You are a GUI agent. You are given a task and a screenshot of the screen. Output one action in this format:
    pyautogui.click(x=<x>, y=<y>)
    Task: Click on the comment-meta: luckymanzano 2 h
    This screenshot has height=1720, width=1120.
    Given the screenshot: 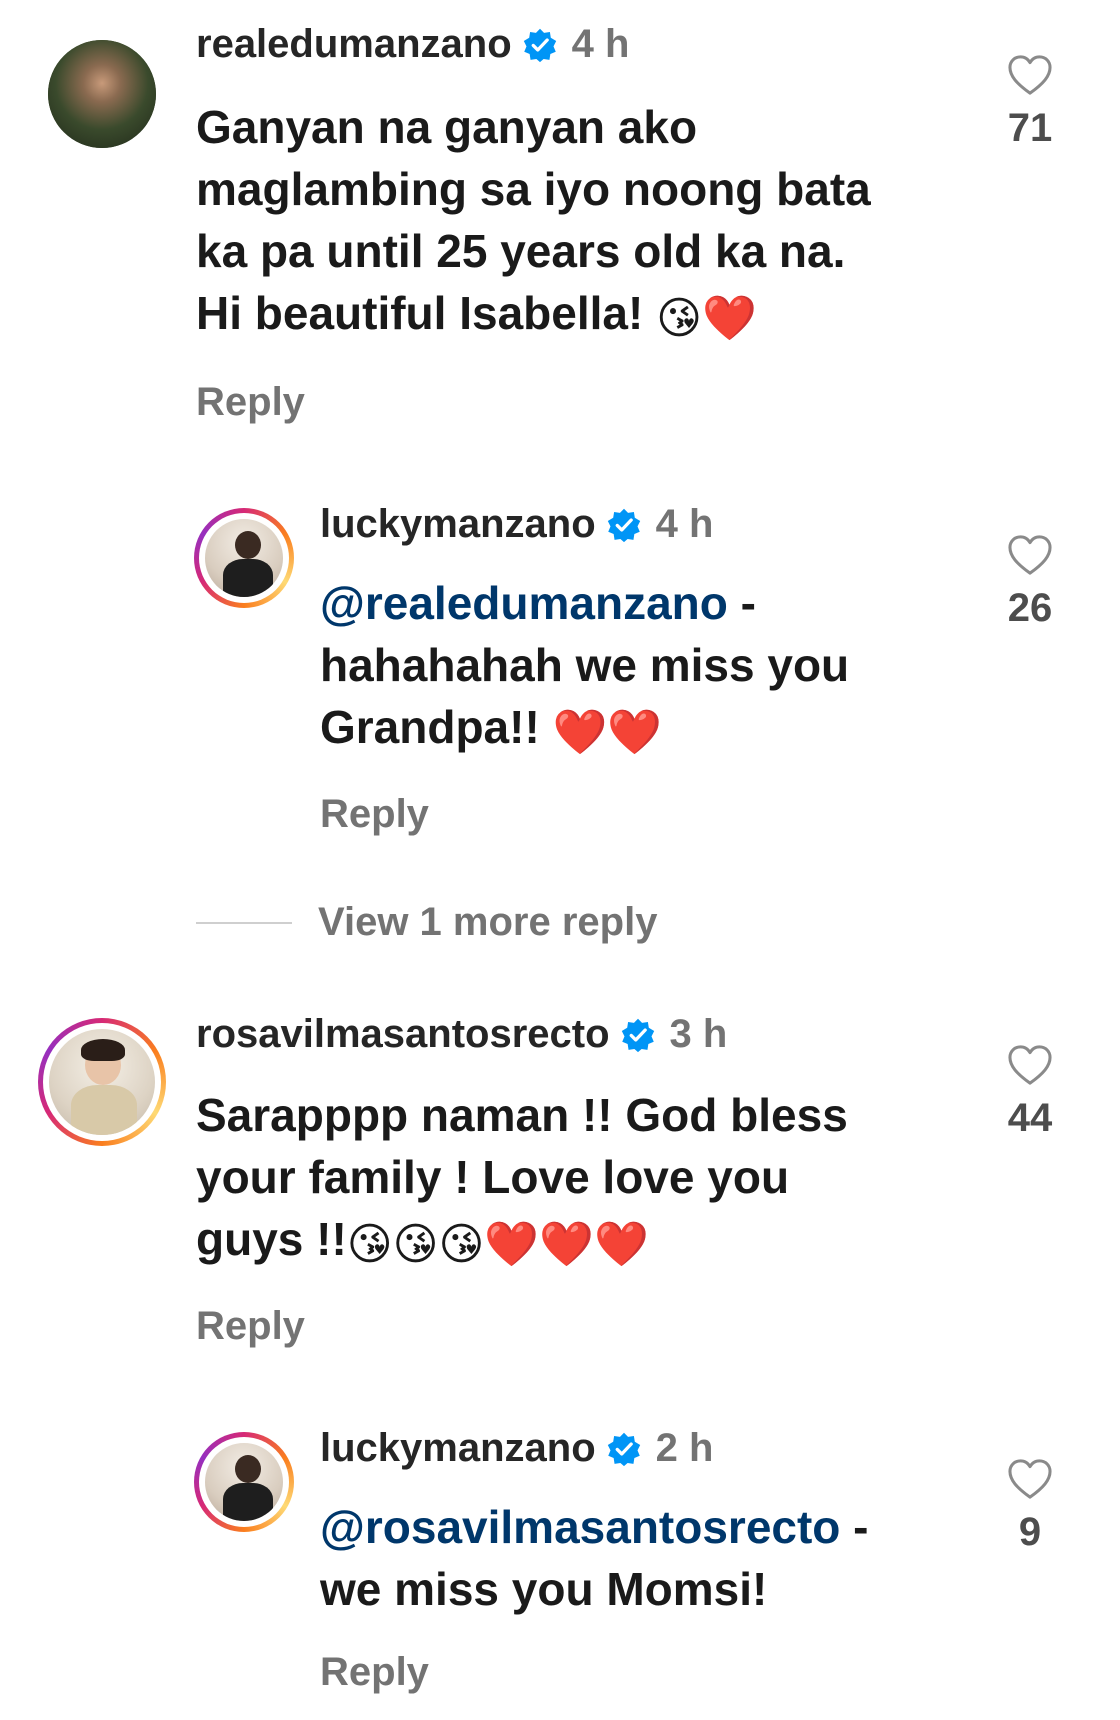 What is the action you would take?
    pyautogui.click(x=516, y=1448)
    